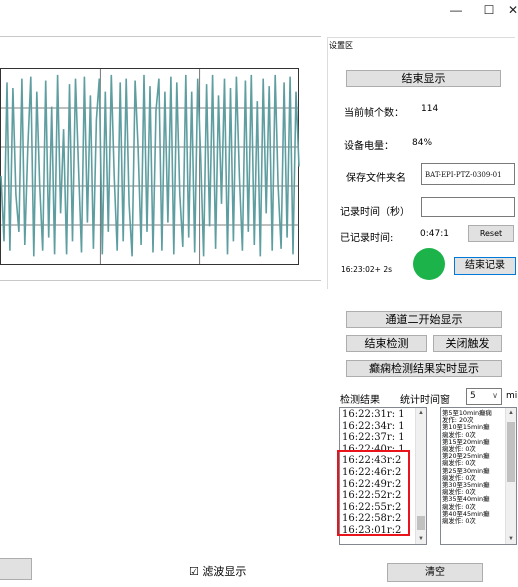  I want to click on filter-display-checkbox: ☑ 滤波显示, so click(217, 571).